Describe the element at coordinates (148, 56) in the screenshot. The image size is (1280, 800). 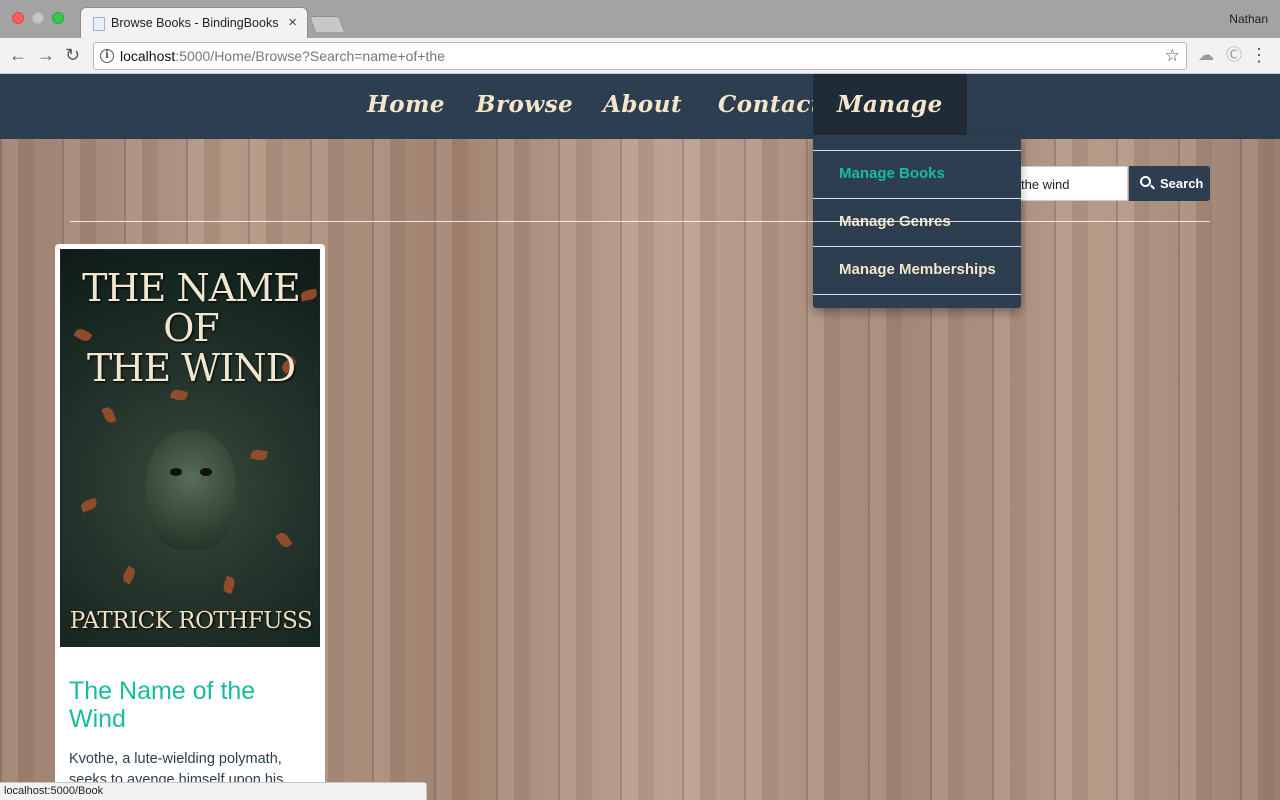
I see `url-host: localhost` at that location.